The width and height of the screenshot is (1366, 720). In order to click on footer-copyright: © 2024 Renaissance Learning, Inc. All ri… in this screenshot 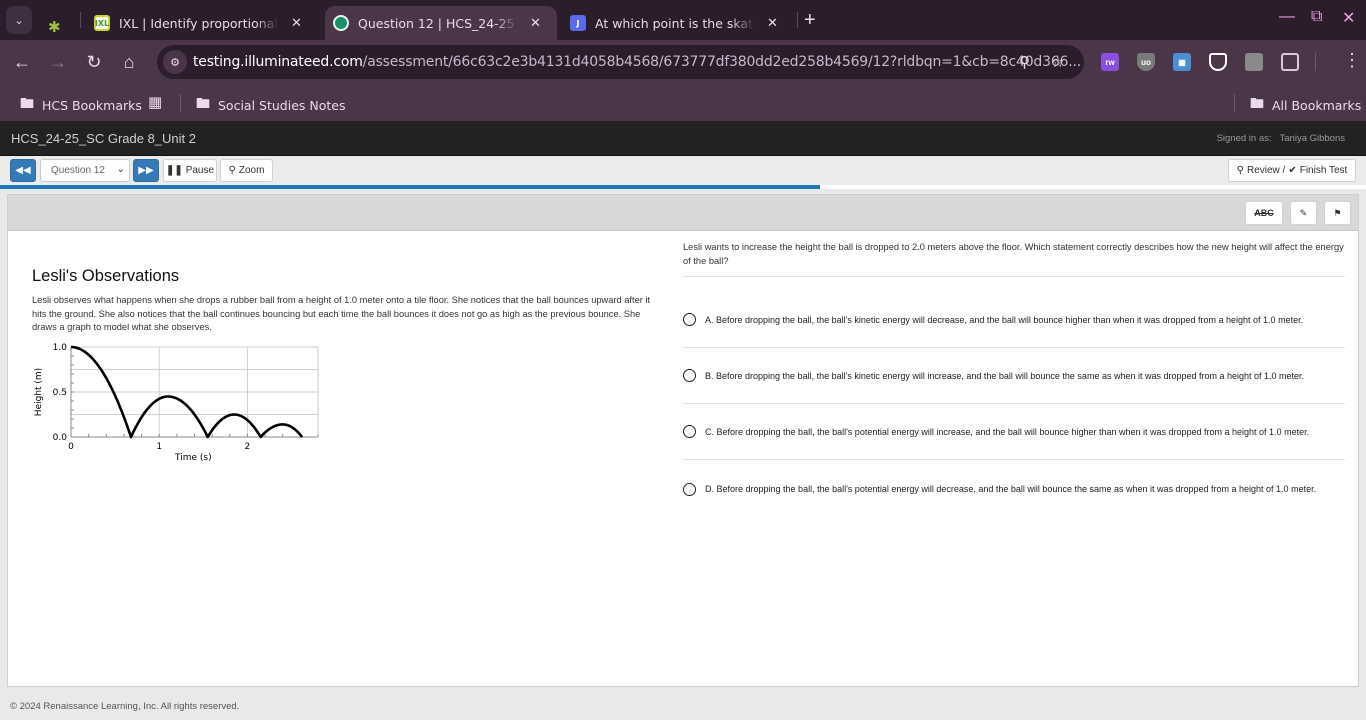, I will do `click(125, 706)`.